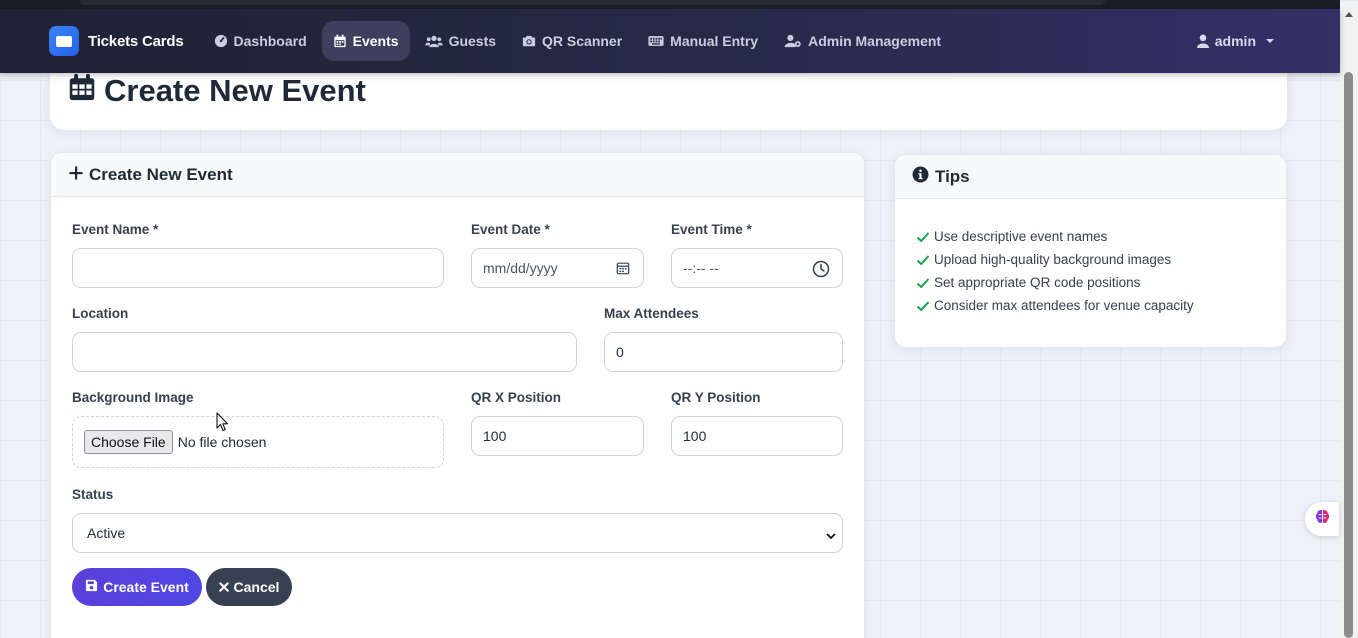 The height and width of the screenshot is (638, 1358). Describe the element at coordinates (115, 229) in the screenshot. I see `event-name-label: Event Name *` at that location.